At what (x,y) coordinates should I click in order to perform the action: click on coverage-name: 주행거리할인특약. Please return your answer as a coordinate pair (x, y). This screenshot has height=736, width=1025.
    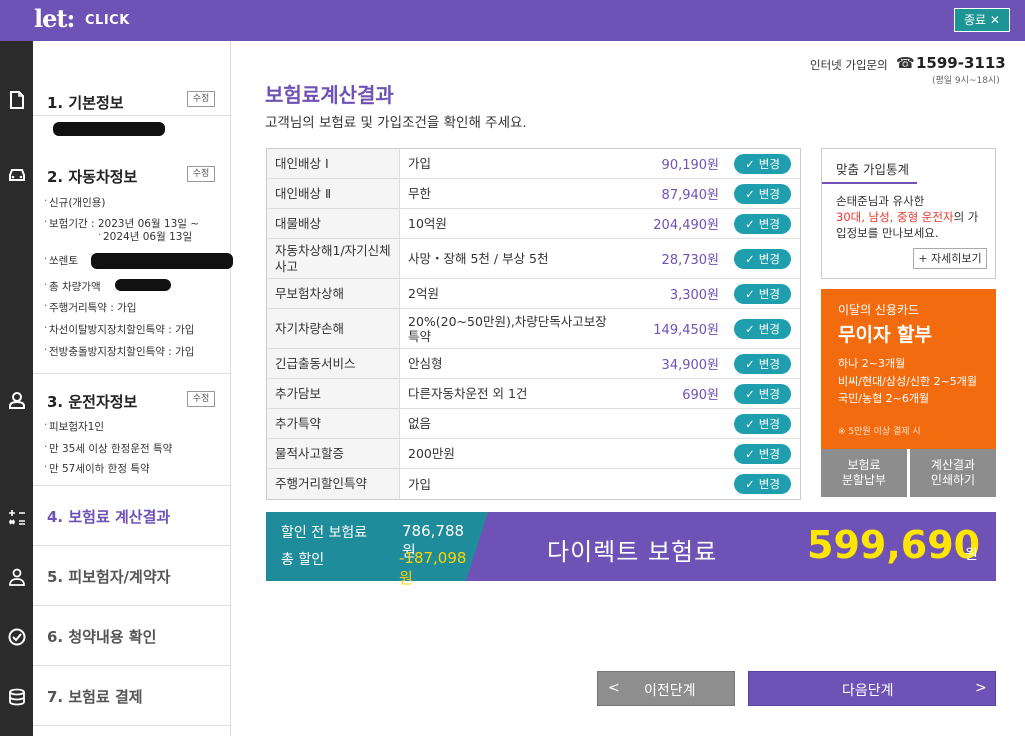
    Looking at the image, I should click on (333, 484).